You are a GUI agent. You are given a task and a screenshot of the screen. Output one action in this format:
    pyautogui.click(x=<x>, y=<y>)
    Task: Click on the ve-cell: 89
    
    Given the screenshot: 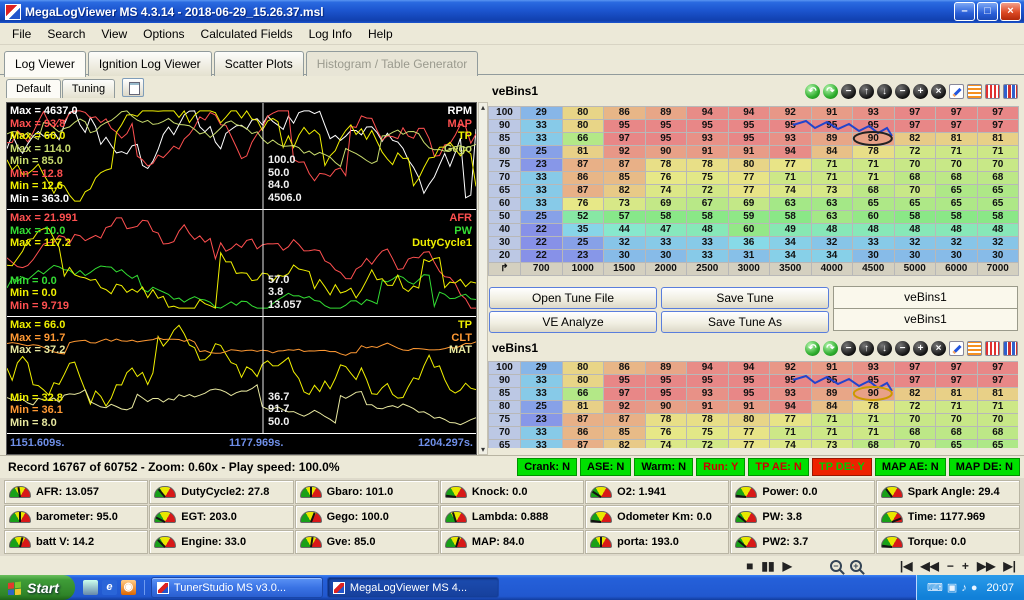 What is the action you would take?
    pyautogui.click(x=831, y=394)
    